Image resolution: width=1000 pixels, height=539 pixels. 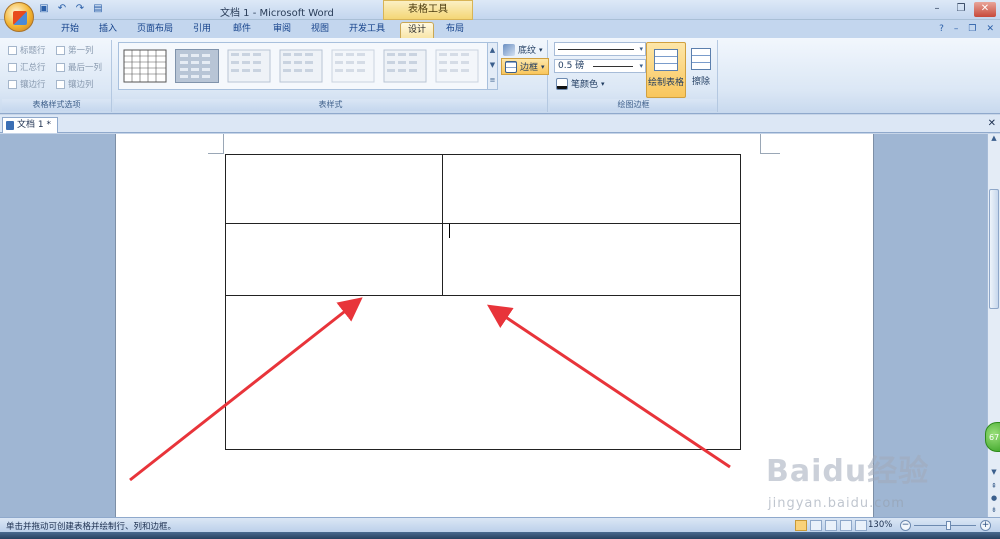 What do you see at coordinates (442, 225) in the screenshot?
I see `table-column-border` at bounding box center [442, 225].